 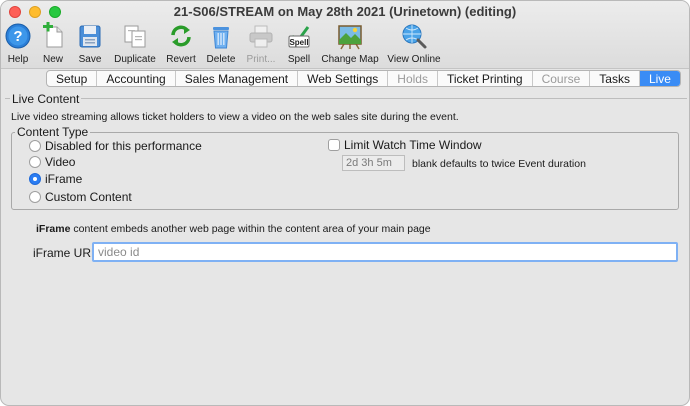 What do you see at coordinates (615, 78) in the screenshot?
I see `tab-tasks: Tasks` at bounding box center [615, 78].